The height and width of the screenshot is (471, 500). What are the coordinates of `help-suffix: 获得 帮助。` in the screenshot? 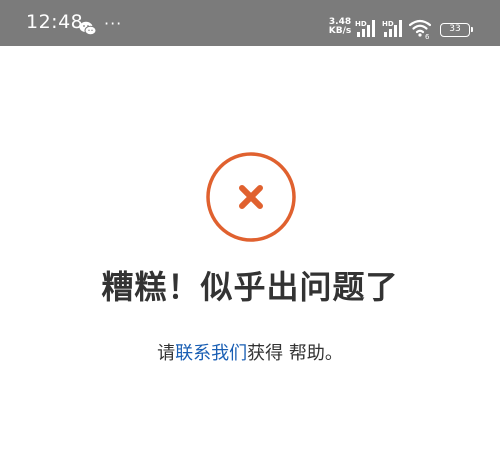 It's located at (295, 353).